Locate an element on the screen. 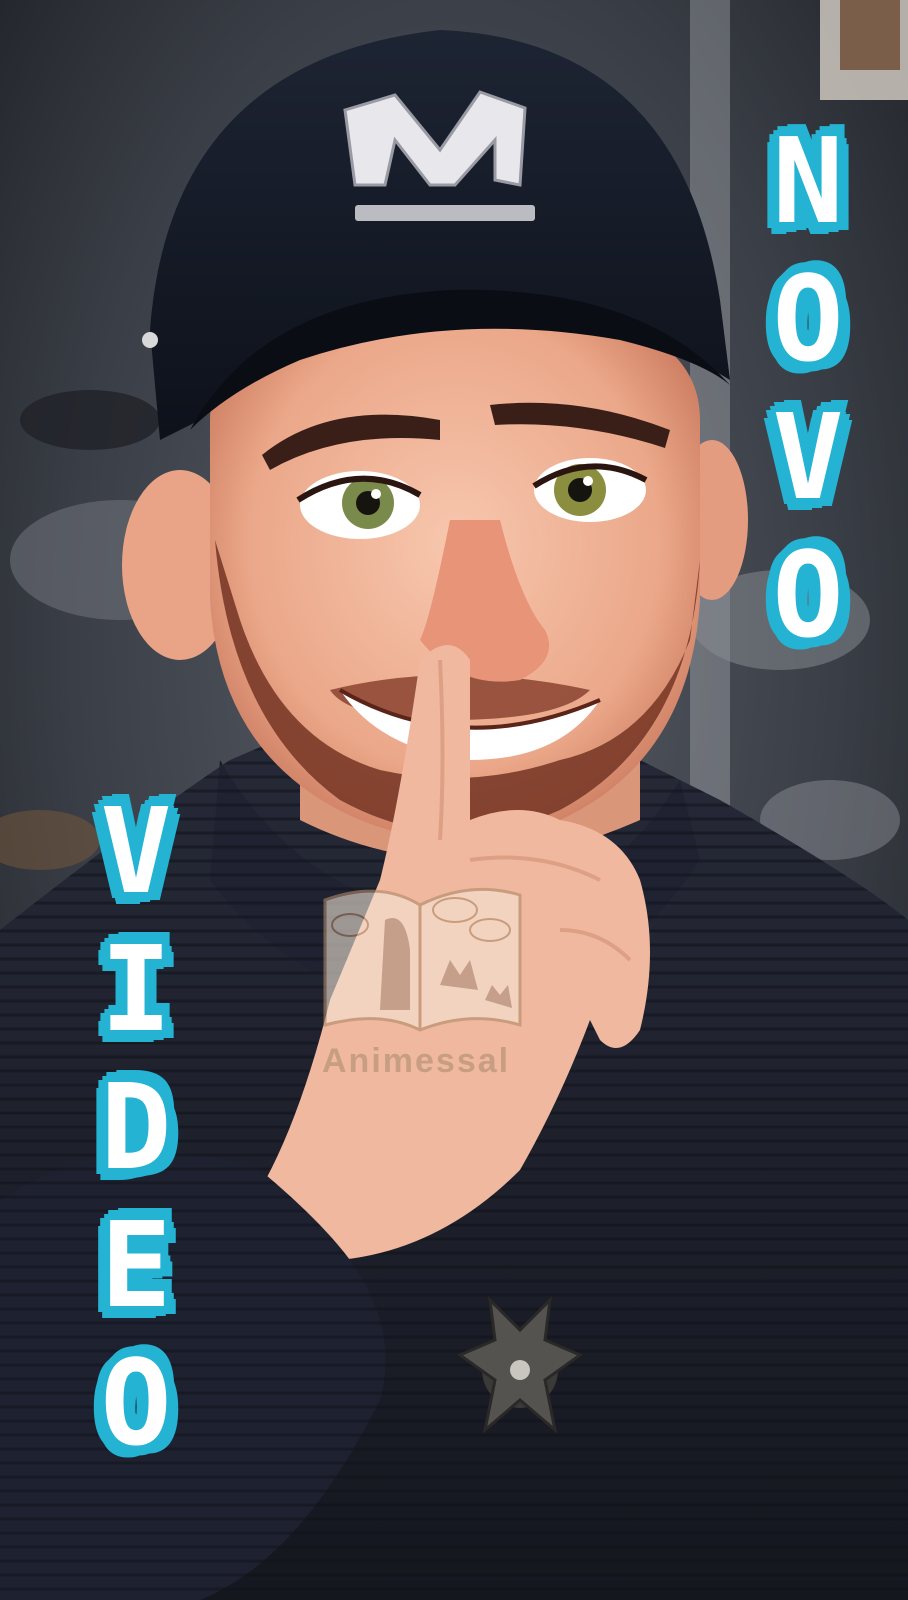  novo-letter: V is located at coordinates (808, 457).